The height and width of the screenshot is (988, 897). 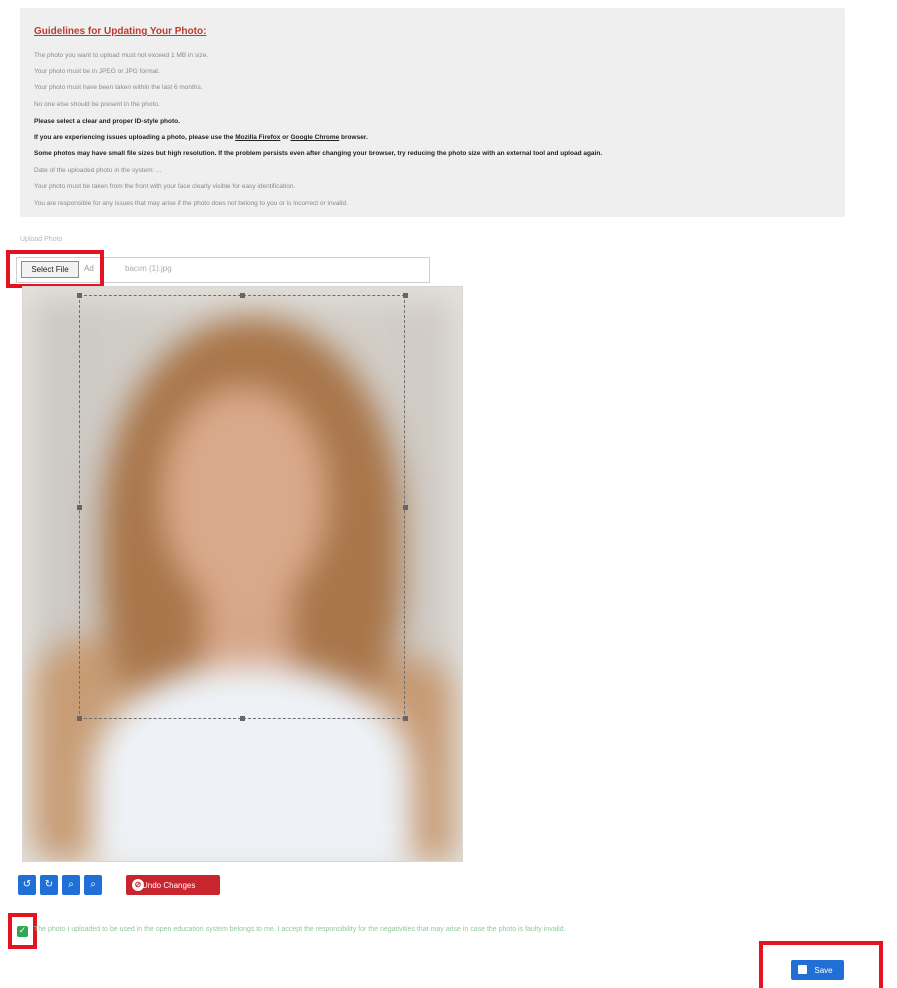 I want to click on crop-handle-right, so click(x=405, y=507).